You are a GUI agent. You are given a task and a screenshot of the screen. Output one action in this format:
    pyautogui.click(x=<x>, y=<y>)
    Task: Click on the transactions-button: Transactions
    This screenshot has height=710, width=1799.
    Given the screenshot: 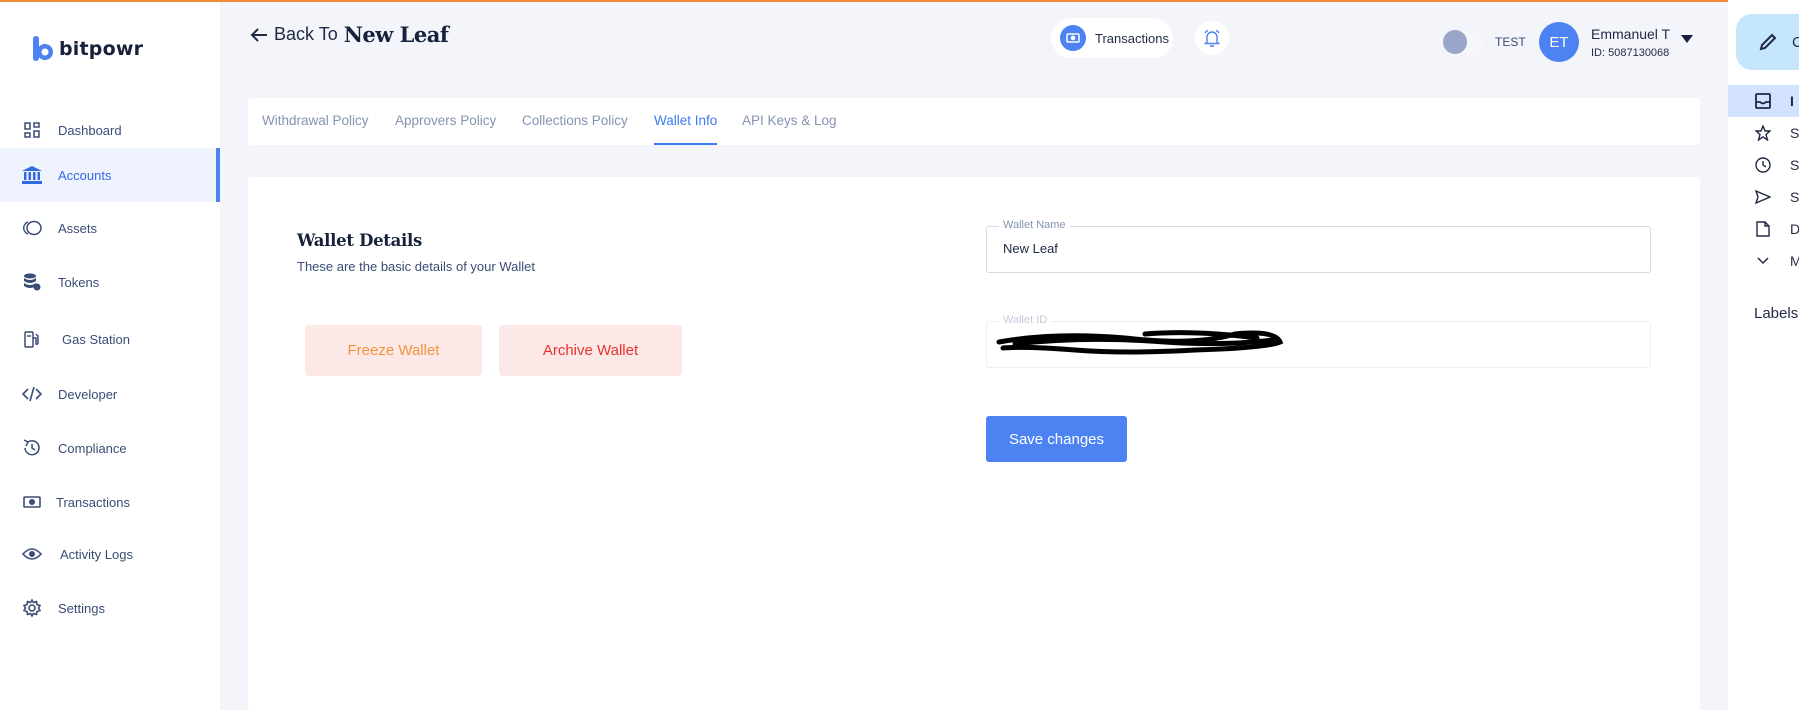 What is the action you would take?
    pyautogui.click(x=1112, y=38)
    